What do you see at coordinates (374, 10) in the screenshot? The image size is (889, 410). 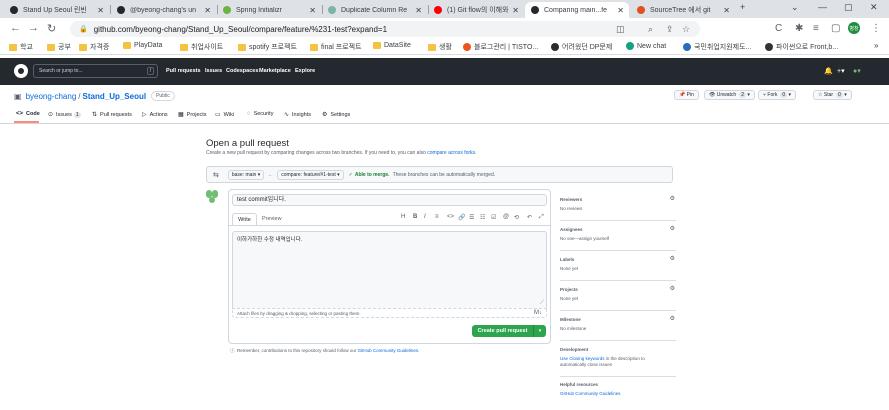 I see `browser-tab: Duplicate Column Re ✕` at bounding box center [374, 10].